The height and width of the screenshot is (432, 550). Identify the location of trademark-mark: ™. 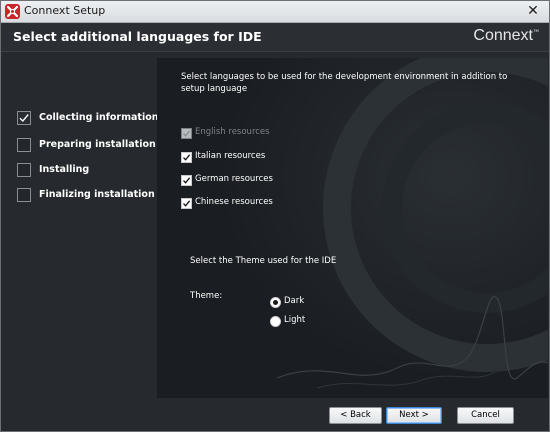
(536, 32).